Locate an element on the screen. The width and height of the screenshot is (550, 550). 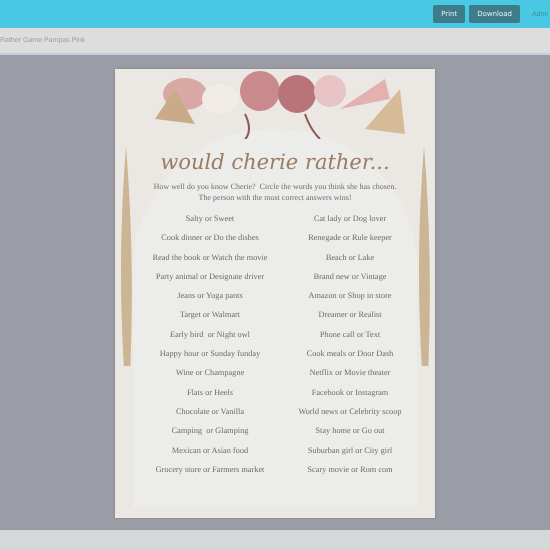
choice-text: Brand new or Vintage is located at coordinates (350, 276).